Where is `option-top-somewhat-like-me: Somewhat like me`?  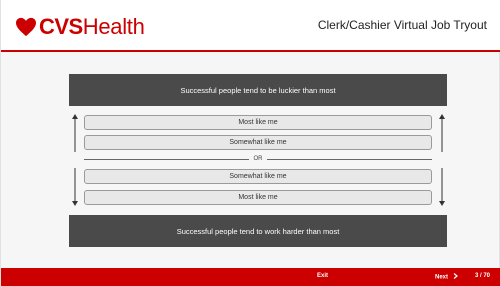 option-top-somewhat-like-me: Somewhat like me is located at coordinates (258, 142).